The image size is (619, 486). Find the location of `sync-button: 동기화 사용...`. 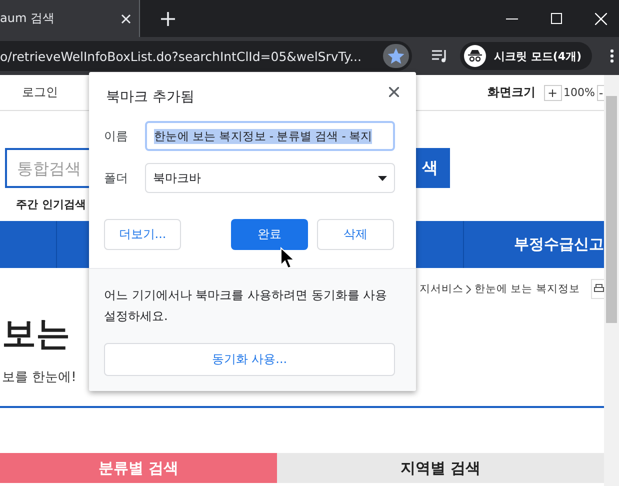

sync-button: 동기화 사용... is located at coordinates (249, 359).